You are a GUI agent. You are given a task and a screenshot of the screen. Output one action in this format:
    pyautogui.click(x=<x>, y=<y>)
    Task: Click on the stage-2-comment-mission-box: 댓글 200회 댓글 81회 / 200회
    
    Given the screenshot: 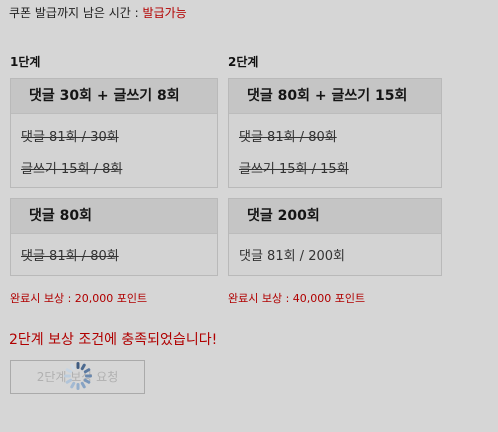 What is the action you would take?
    pyautogui.click(x=335, y=237)
    